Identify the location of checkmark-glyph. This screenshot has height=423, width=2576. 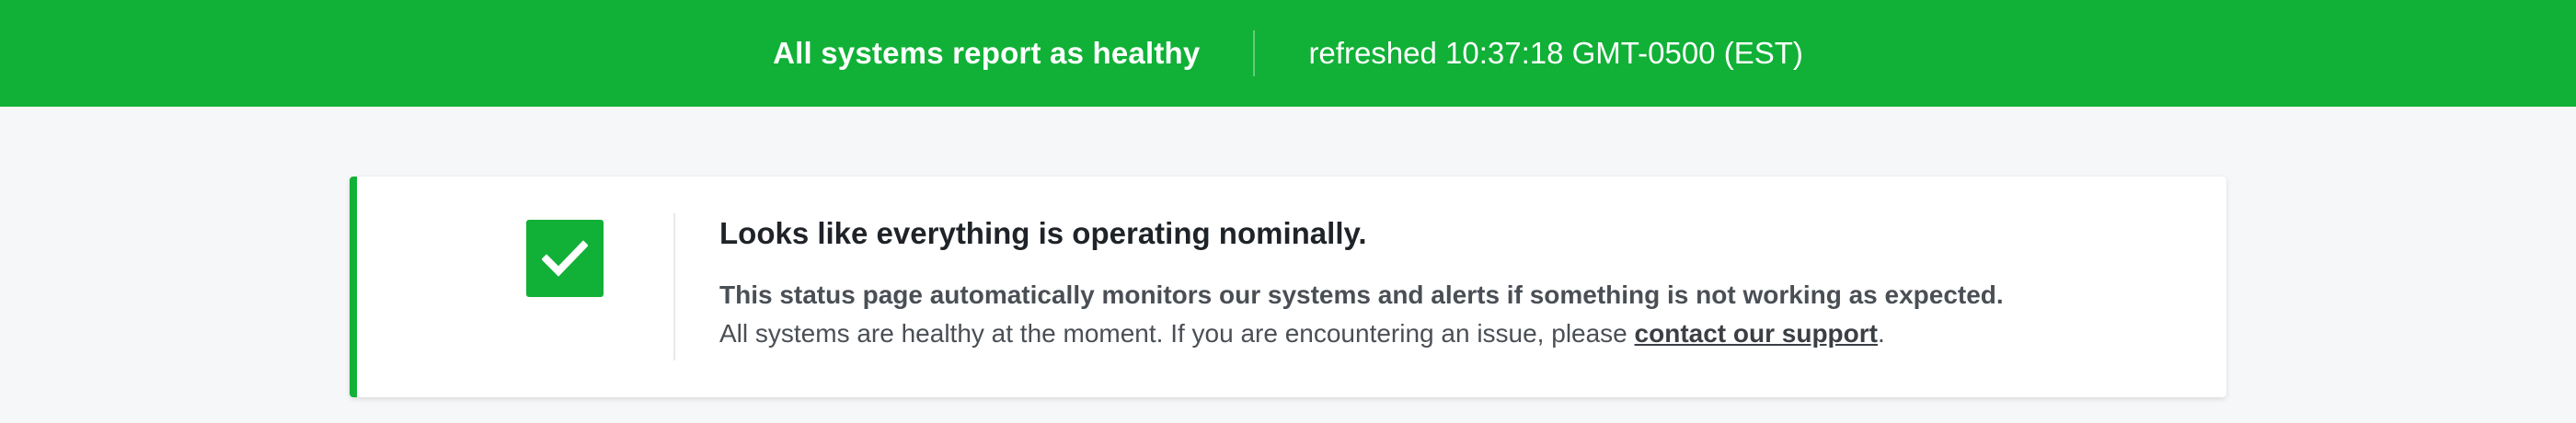
(565, 259).